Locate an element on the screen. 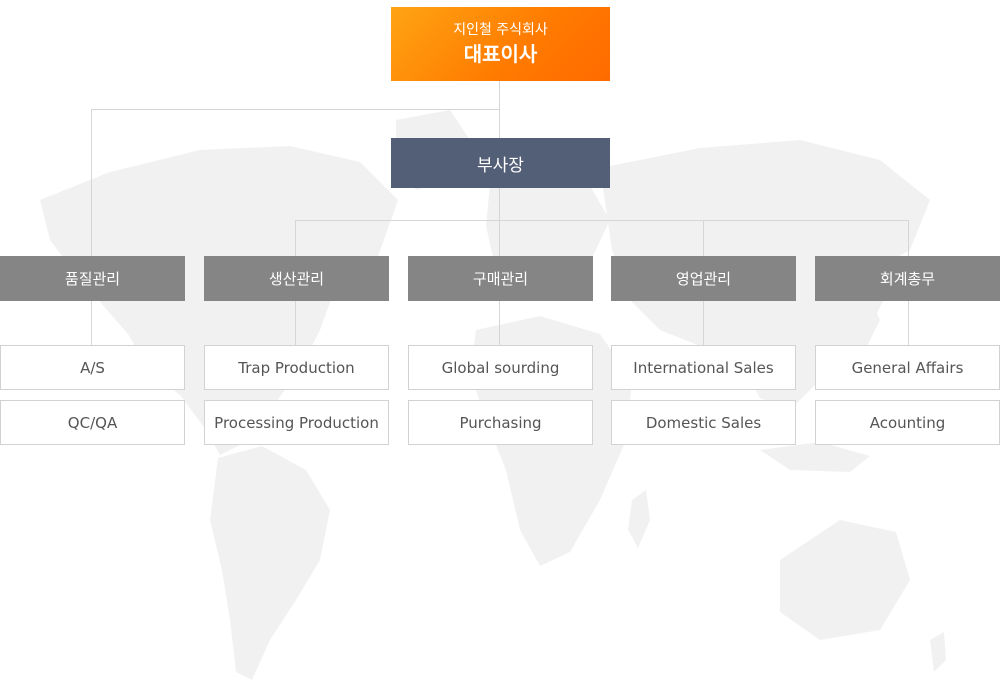 The image size is (1000, 700). department-sales: 영업관리 is located at coordinates (703, 278).